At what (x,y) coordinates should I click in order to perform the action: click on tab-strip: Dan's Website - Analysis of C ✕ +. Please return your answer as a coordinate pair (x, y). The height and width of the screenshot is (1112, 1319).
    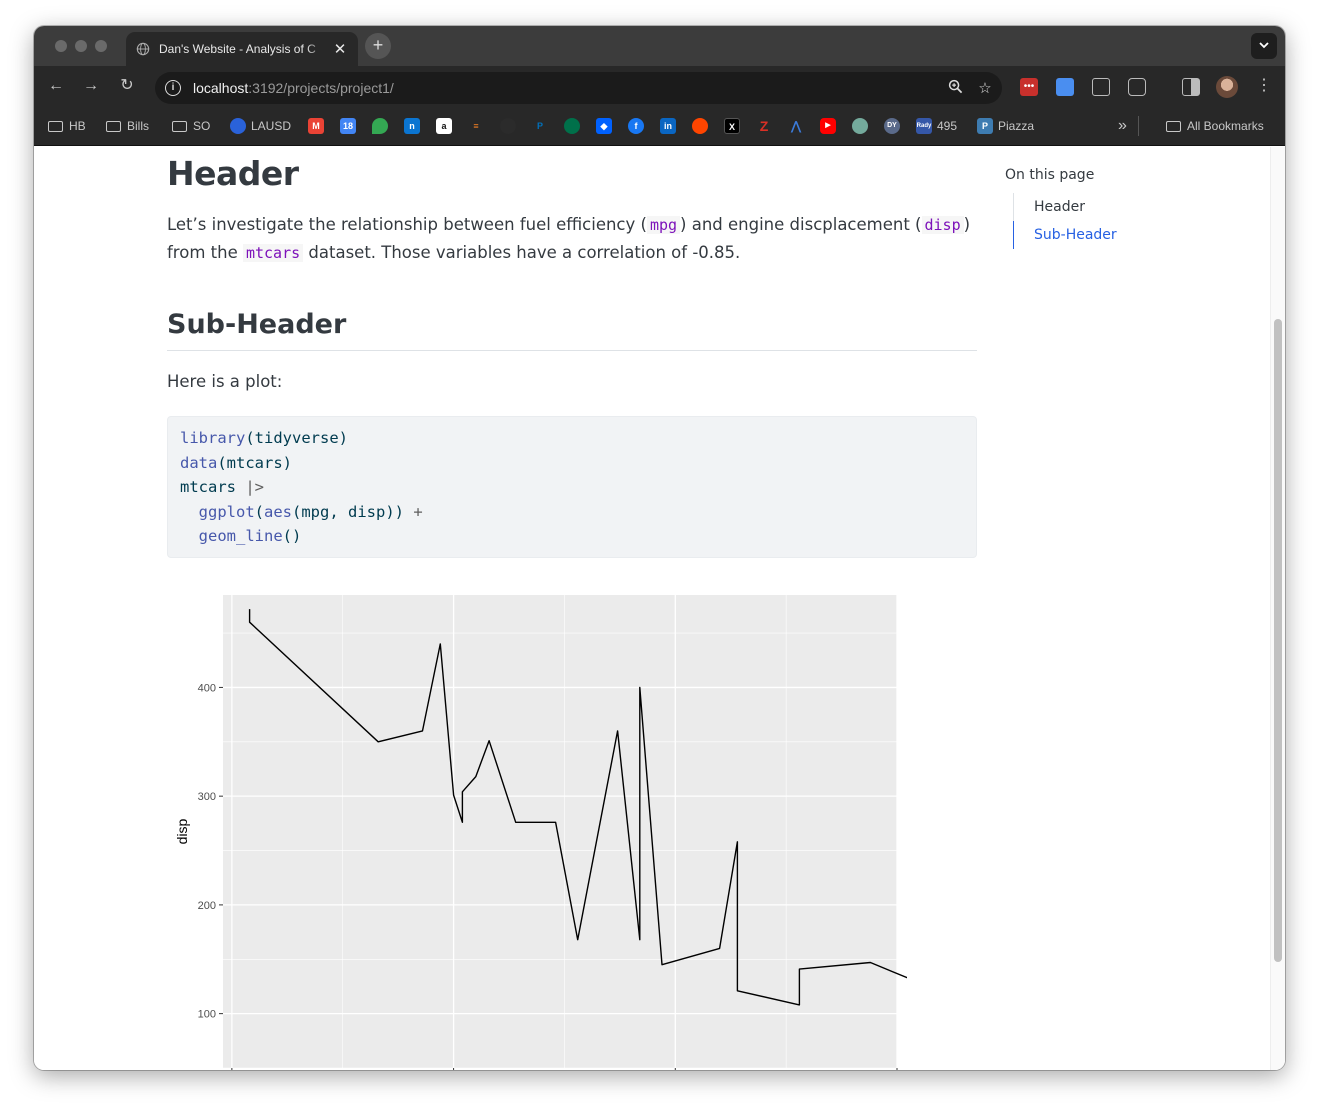
    Looking at the image, I should click on (659, 46).